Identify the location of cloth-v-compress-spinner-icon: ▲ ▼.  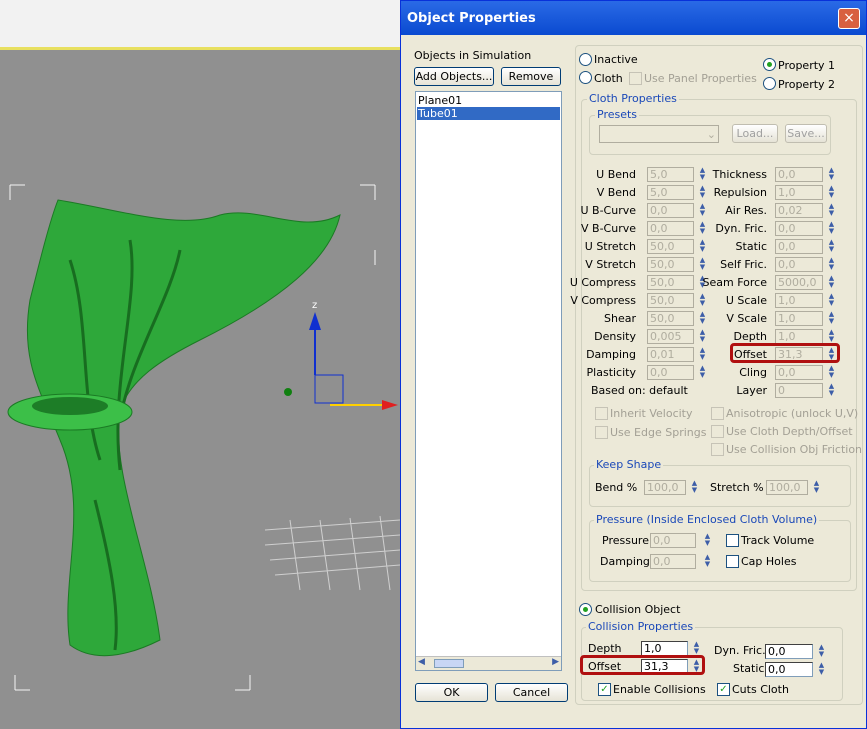
(702, 300).